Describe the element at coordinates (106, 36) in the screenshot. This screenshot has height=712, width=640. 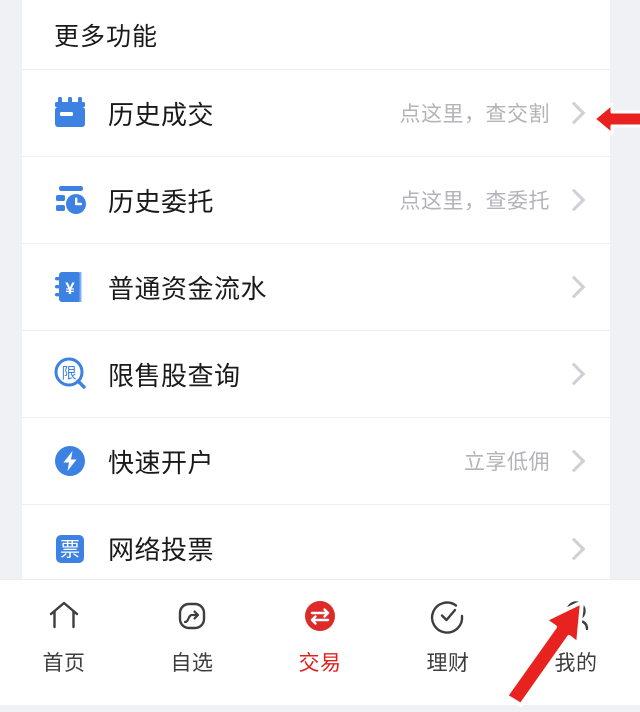
I see `page-title: 更多功能` at that location.